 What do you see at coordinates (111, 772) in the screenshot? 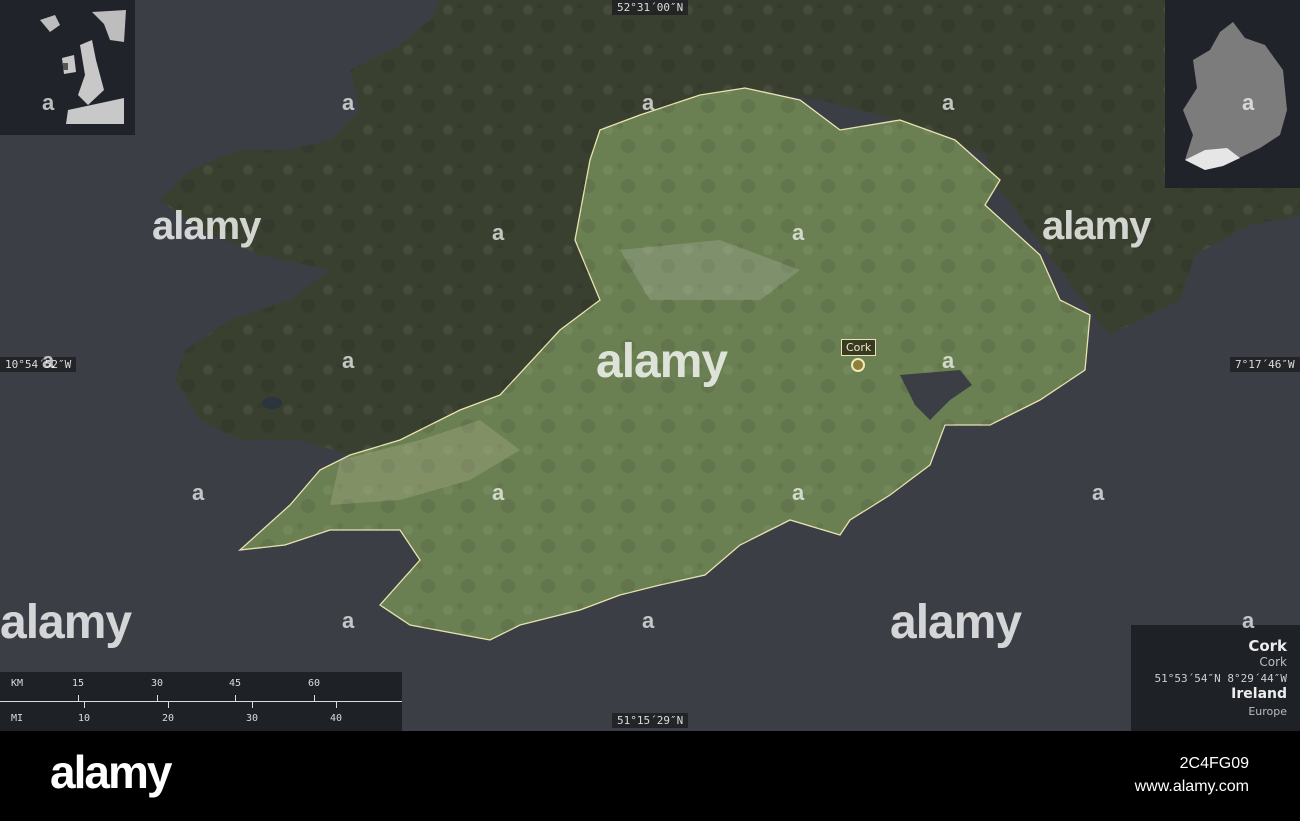
I see `alamy-logo: alamy` at bounding box center [111, 772].